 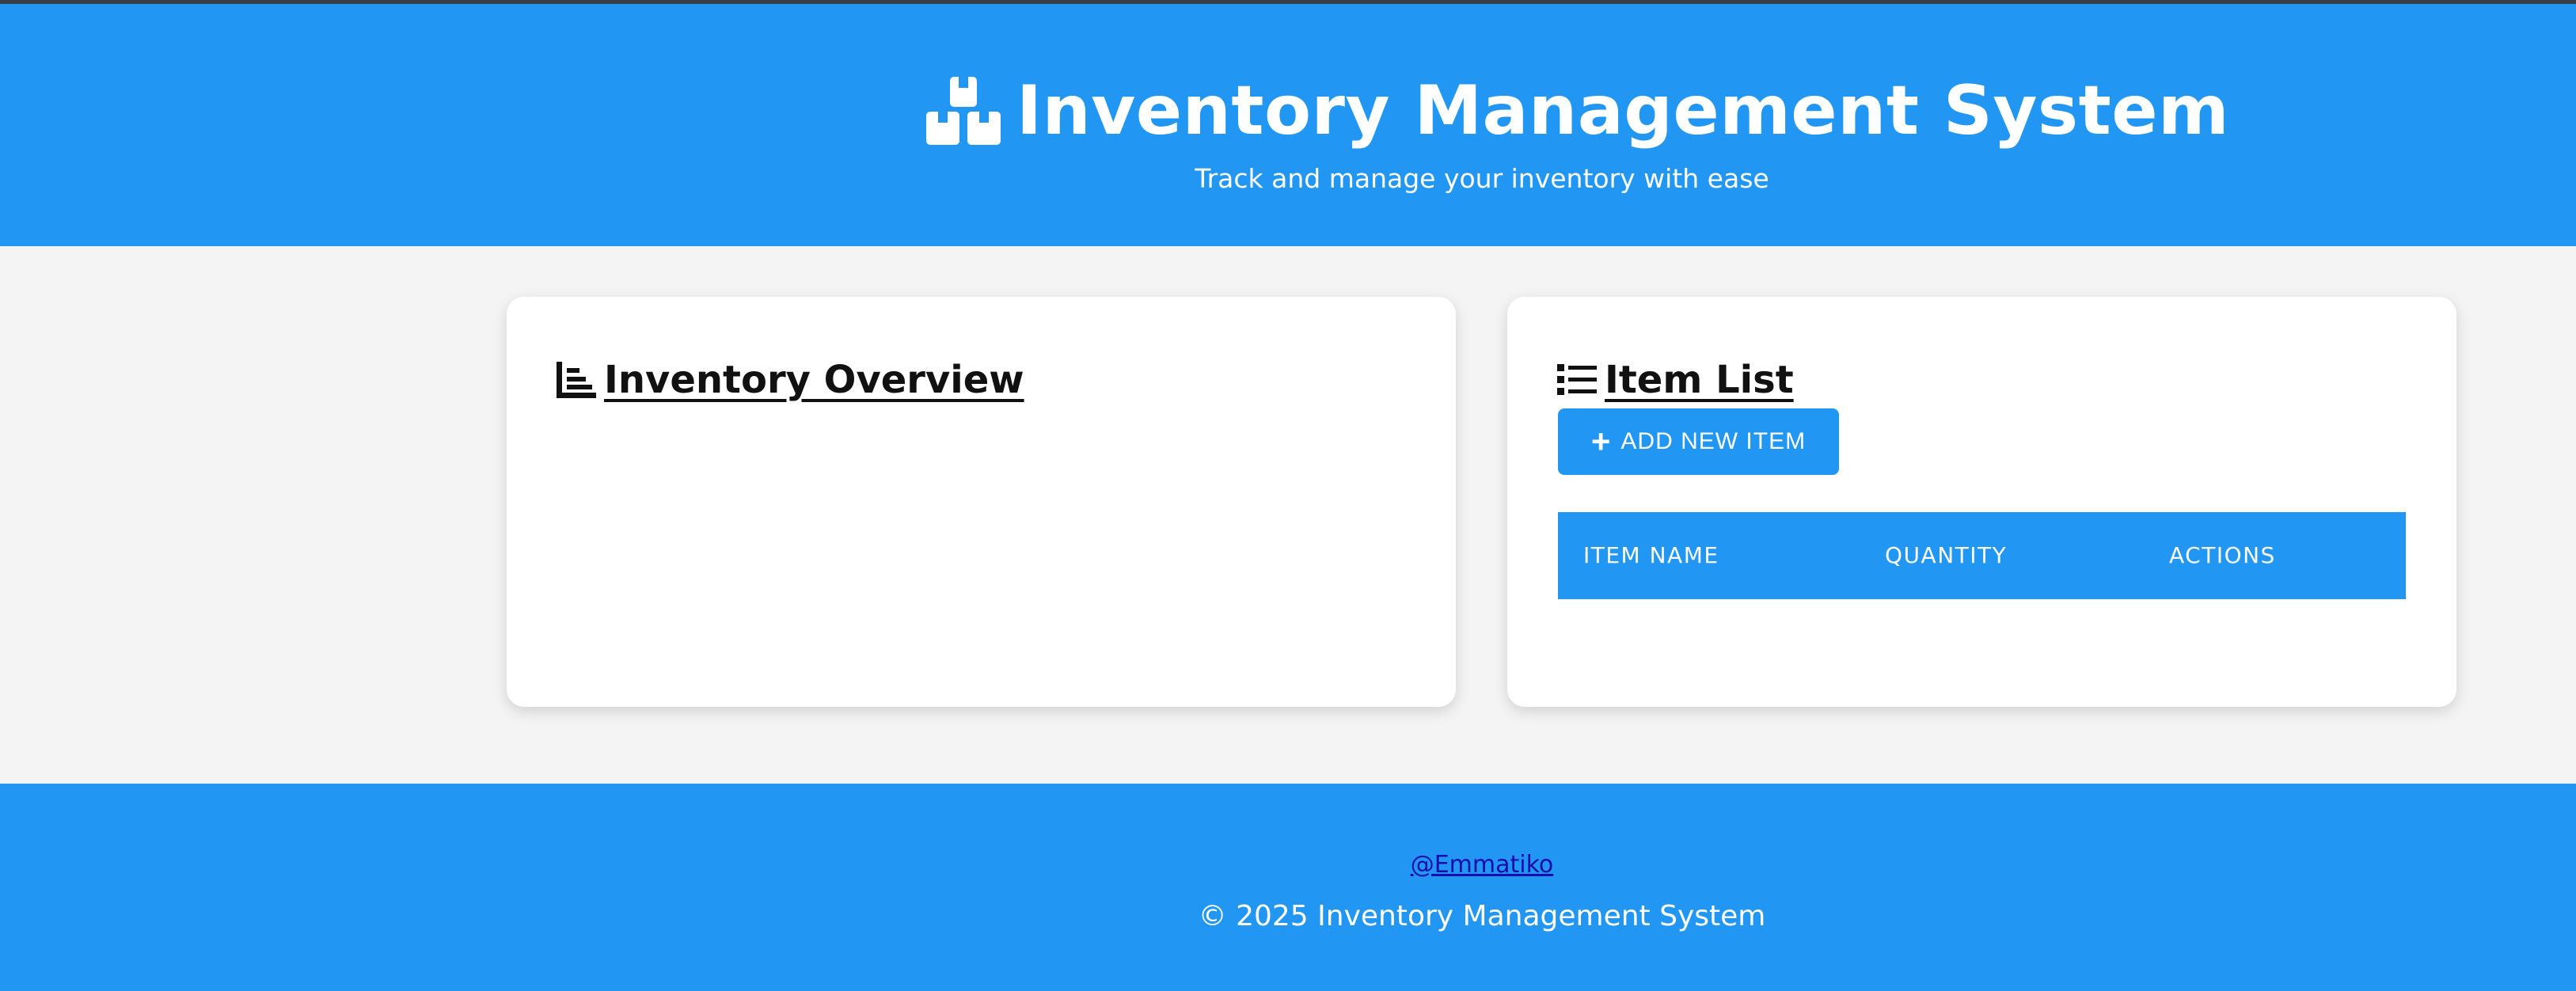 I want to click on chart-bar-icon, so click(x=577, y=380).